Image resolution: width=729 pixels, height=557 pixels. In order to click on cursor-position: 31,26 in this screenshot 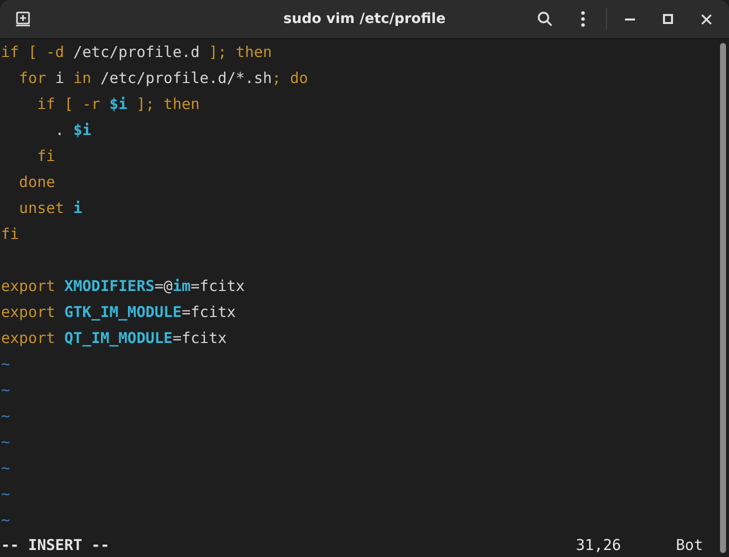, I will do `click(599, 545)`.